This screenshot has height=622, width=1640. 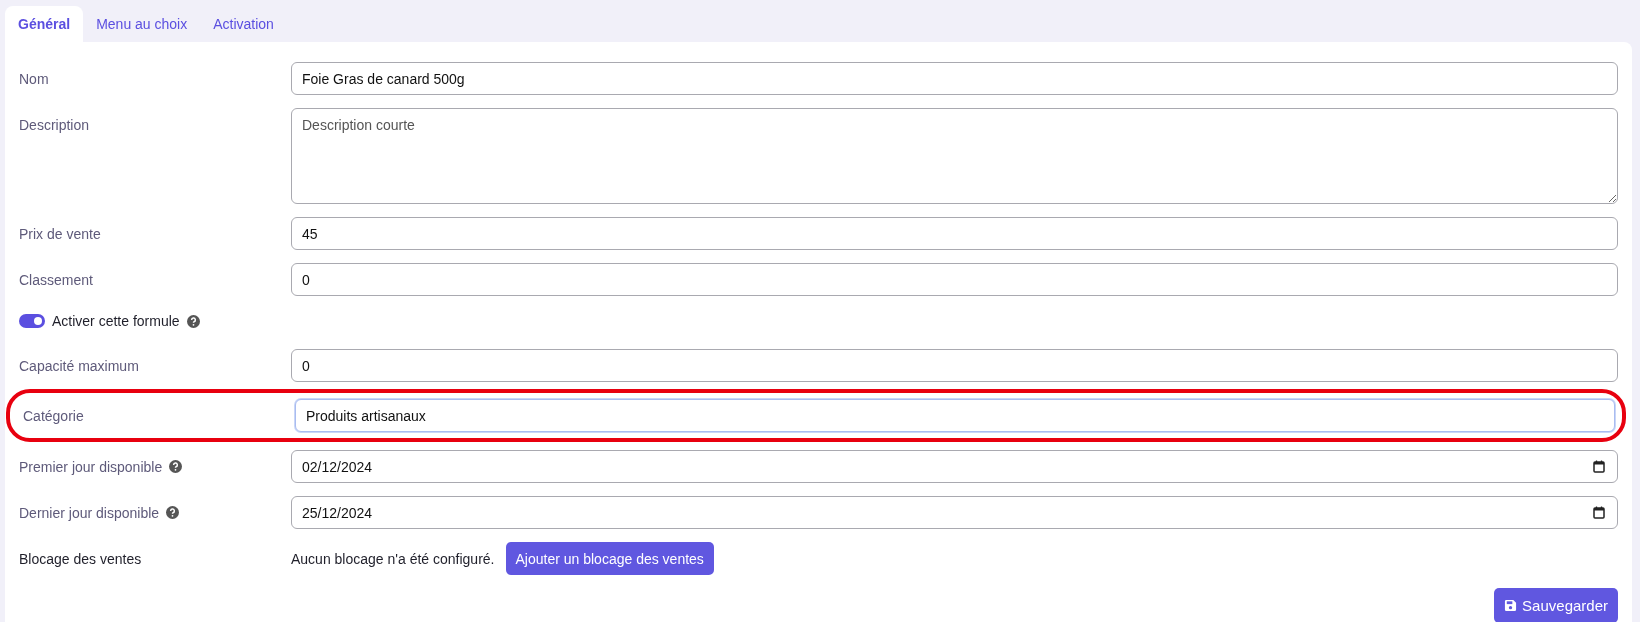 I want to click on tab: Menu au choix, so click(x=142, y=24).